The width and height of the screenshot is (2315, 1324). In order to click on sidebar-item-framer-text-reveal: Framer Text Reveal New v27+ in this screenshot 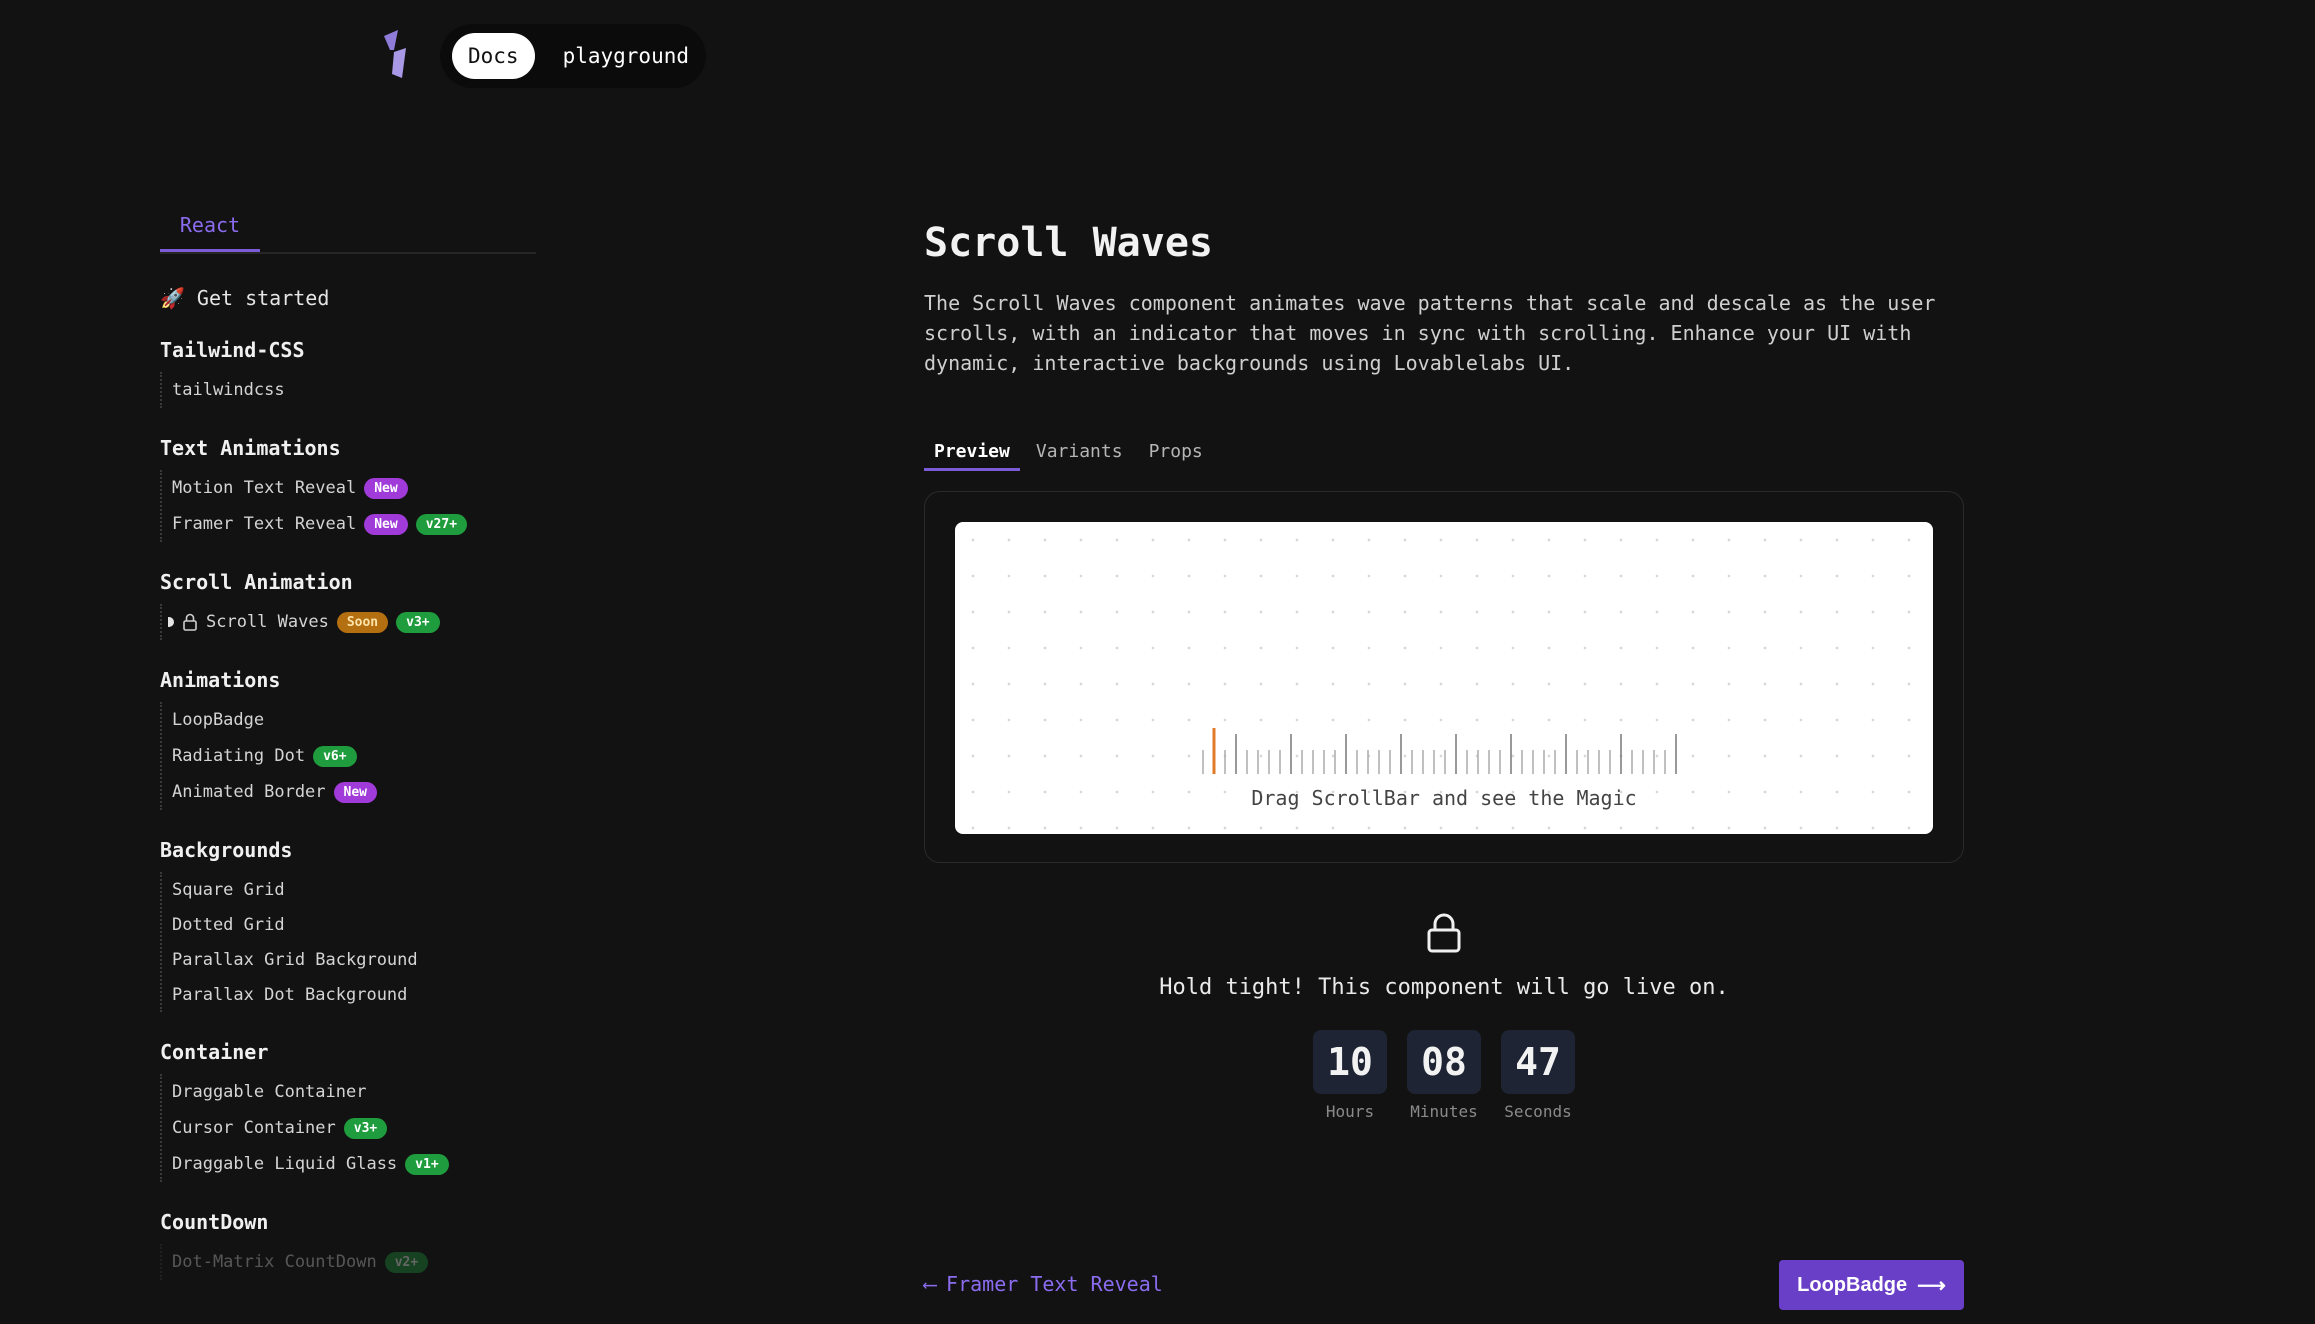, I will do `click(354, 524)`.